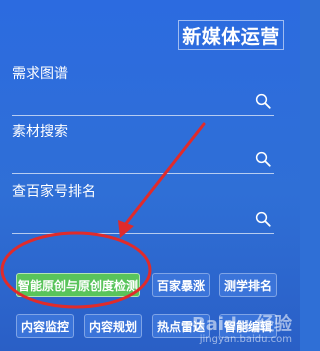 This screenshot has width=320, height=351. I want to click on baijiahao-ranking-label: 查百家号排名, so click(54, 192).